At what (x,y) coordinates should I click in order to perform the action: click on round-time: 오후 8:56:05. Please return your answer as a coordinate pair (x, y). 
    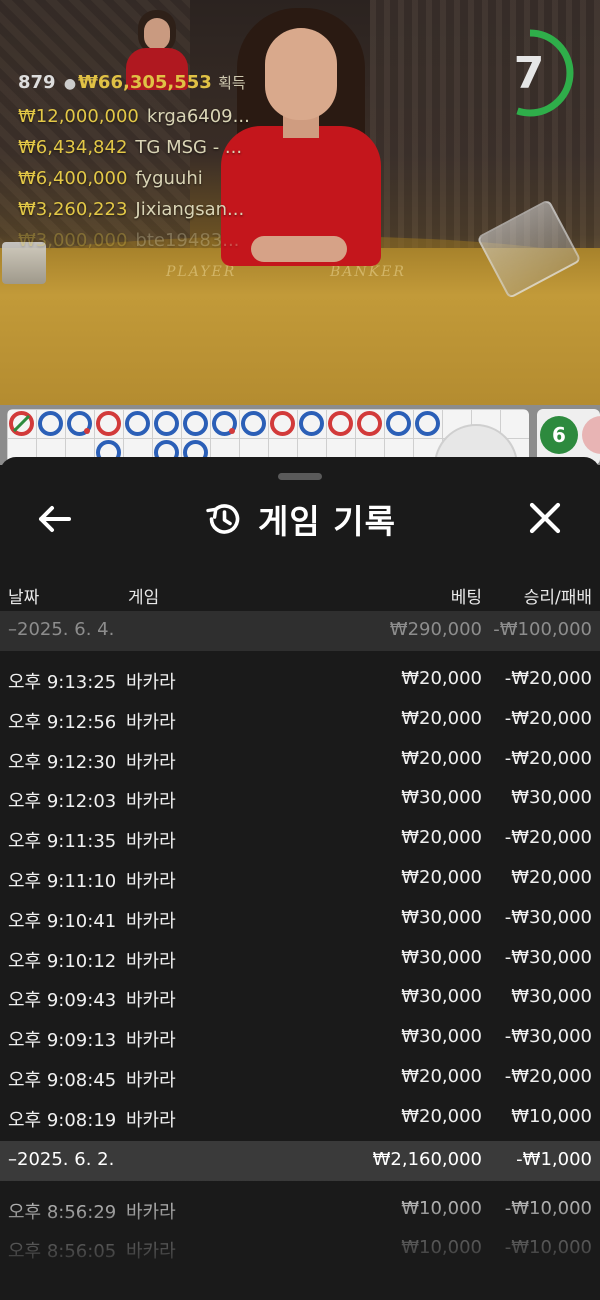
    Looking at the image, I should click on (62, 1252).